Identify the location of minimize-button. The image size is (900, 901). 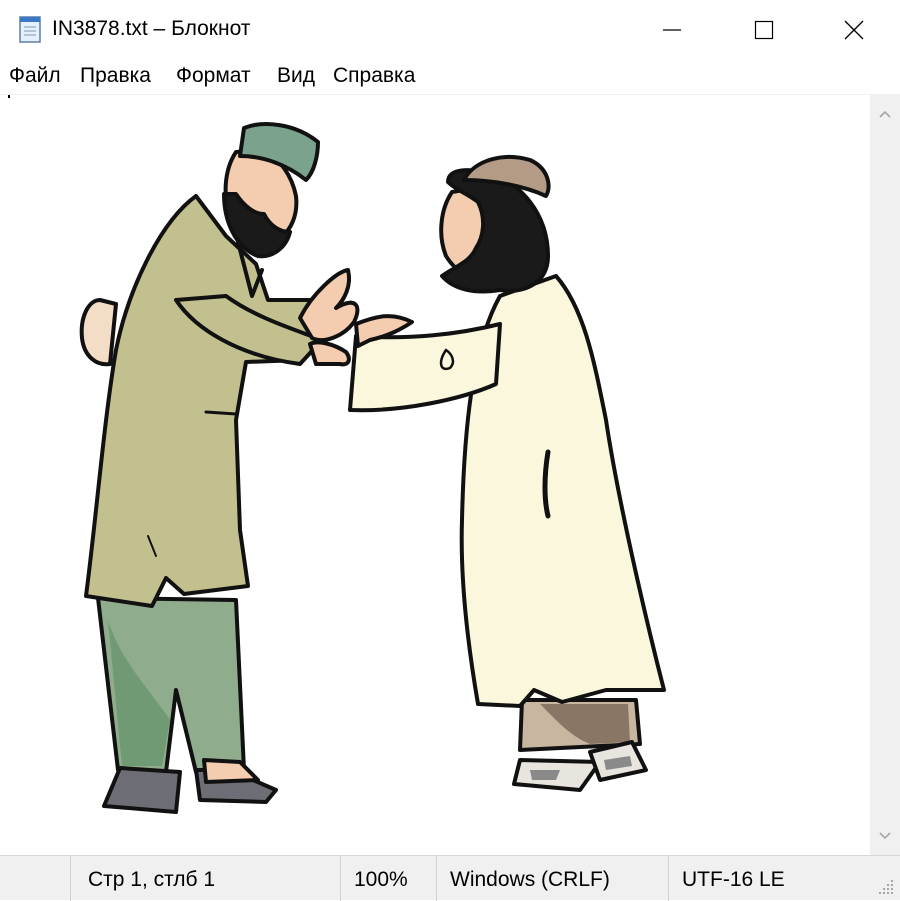
(672, 30).